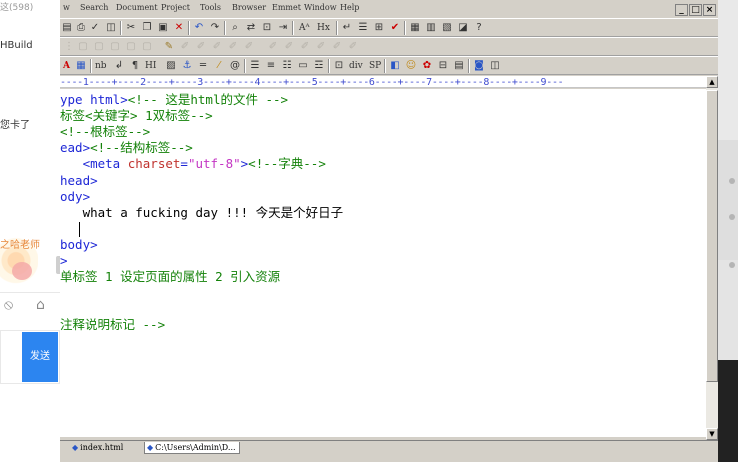 Image resolution: width=738 pixels, height=462 pixels. I want to click on hex-view-button: Hx, so click(323, 28).